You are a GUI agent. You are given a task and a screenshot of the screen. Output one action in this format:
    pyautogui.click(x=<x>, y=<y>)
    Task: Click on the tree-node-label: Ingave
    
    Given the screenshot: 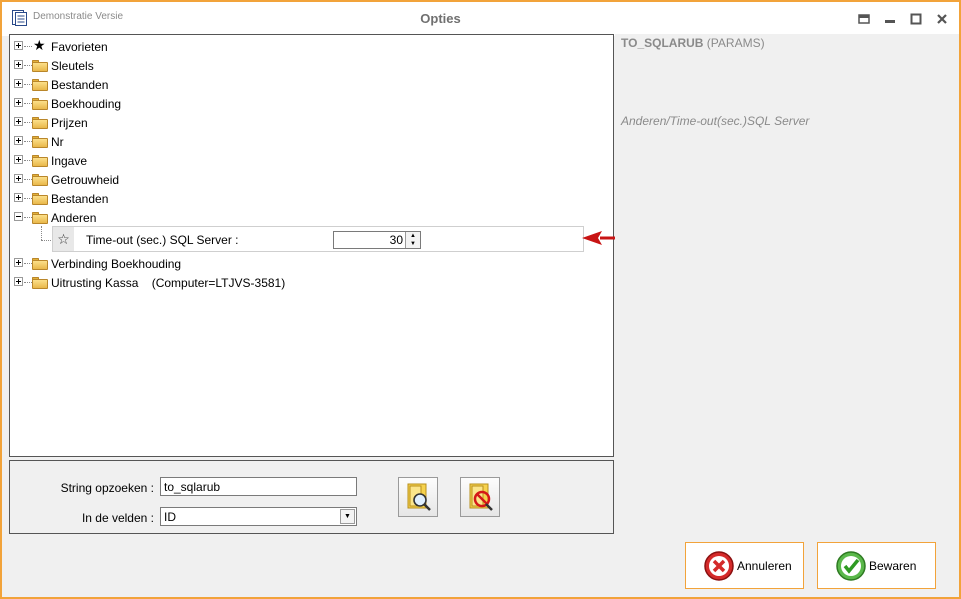 What is the action you would take?
    pyautogui.click(x=69, y=161)
    